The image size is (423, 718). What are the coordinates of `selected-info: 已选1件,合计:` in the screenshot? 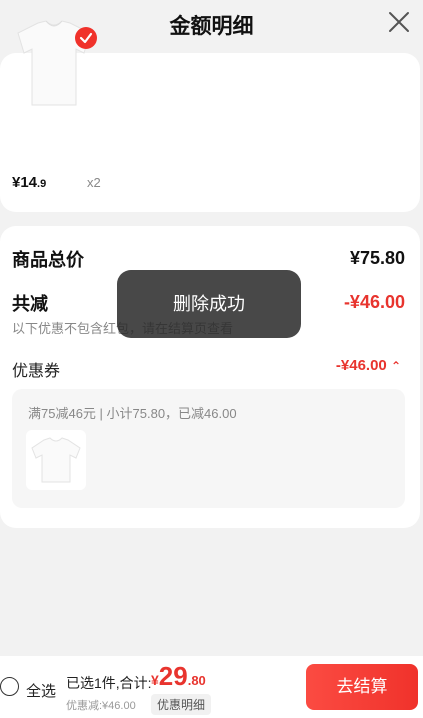 It's located at (109, 683).